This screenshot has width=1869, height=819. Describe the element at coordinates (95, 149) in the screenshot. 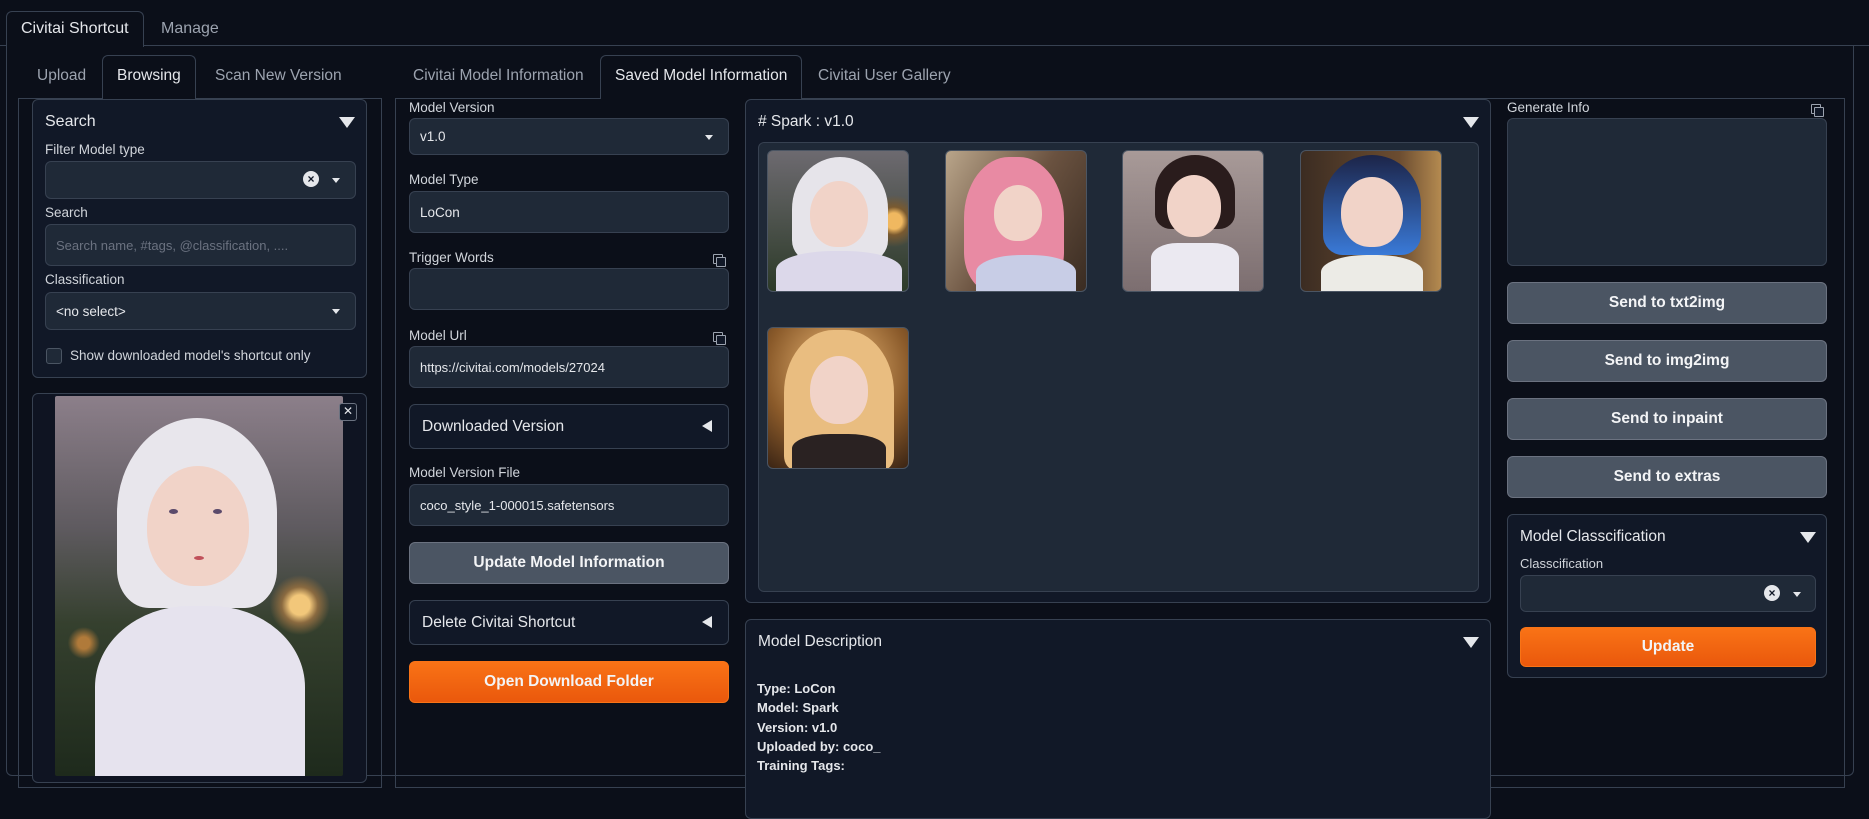

I see `filter-model-type-label: Filter Model type` at that location.